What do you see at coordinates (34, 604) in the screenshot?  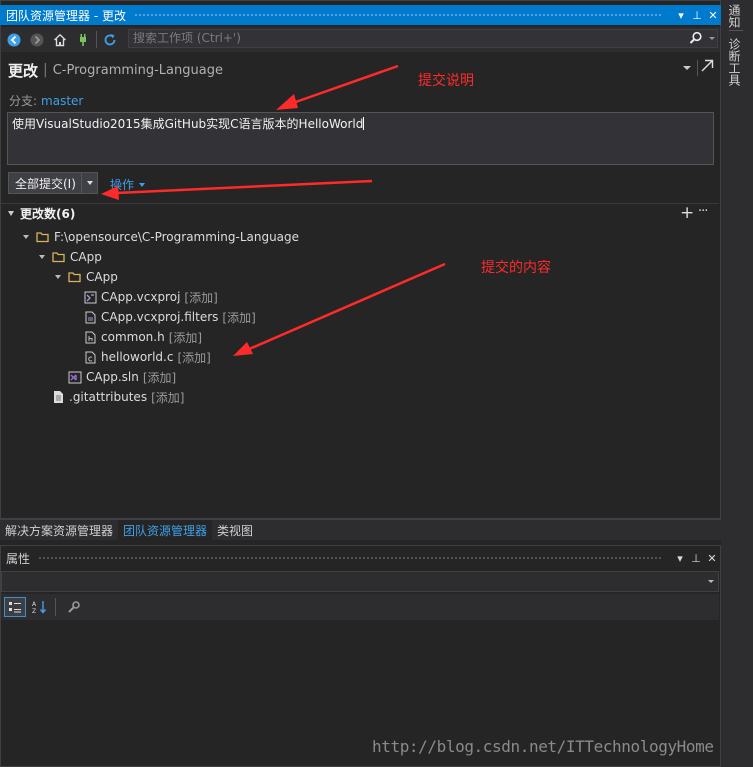 I see `svg-text: A` at bounding box center [34, 604].